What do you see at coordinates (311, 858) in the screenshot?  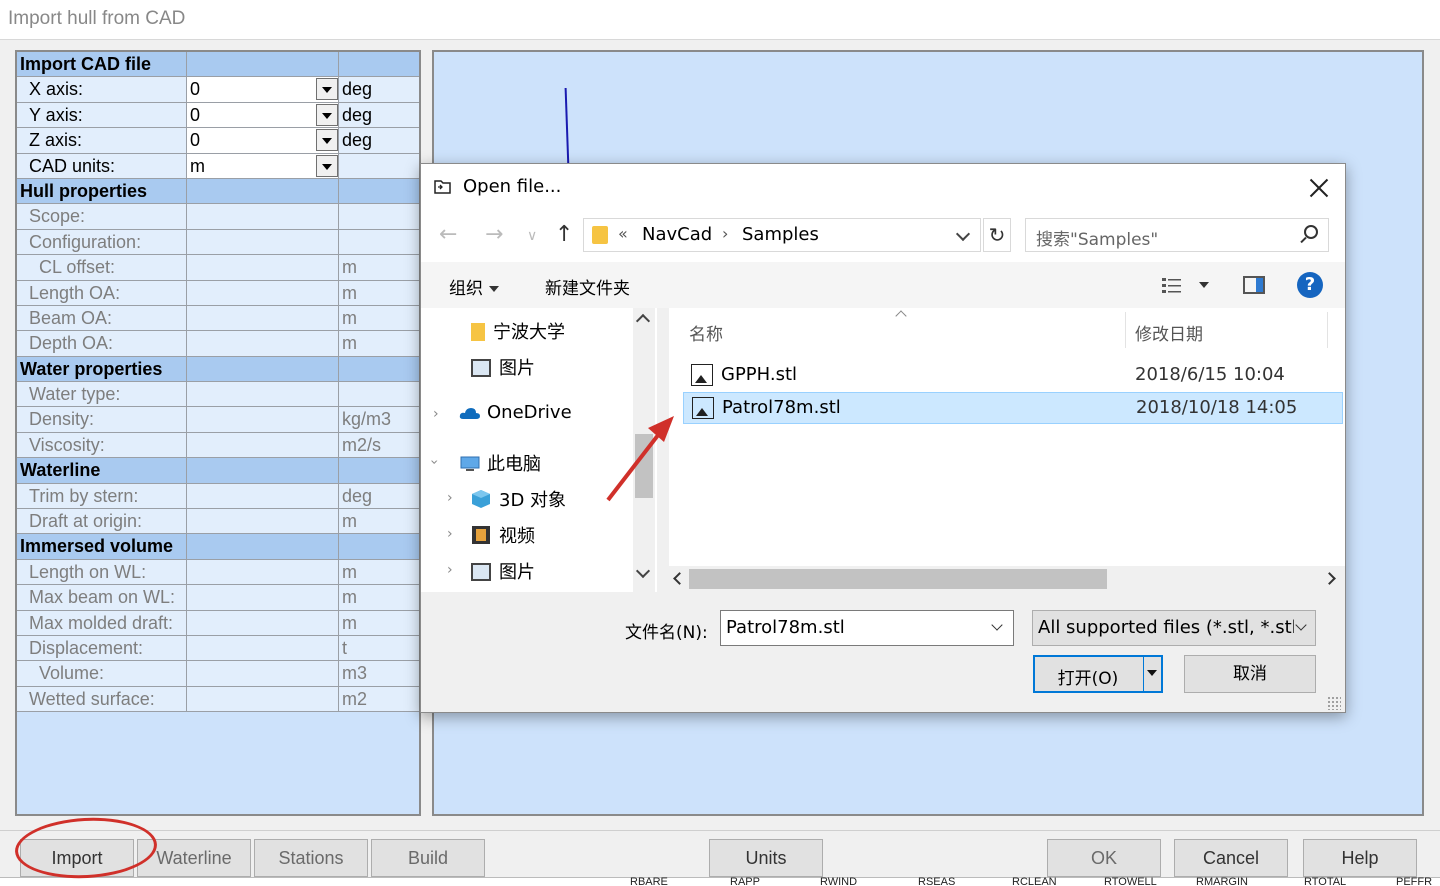 I see `stations-button: Stations` at bounding box center [311, 858].